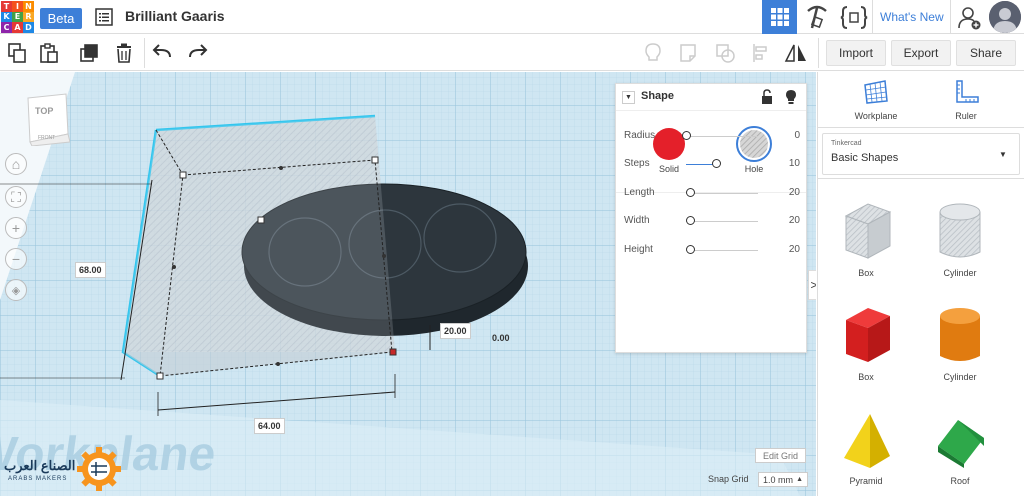 This screenshot has height=496, width=1024. I want to click on add-user-icon, so click(970, 18).